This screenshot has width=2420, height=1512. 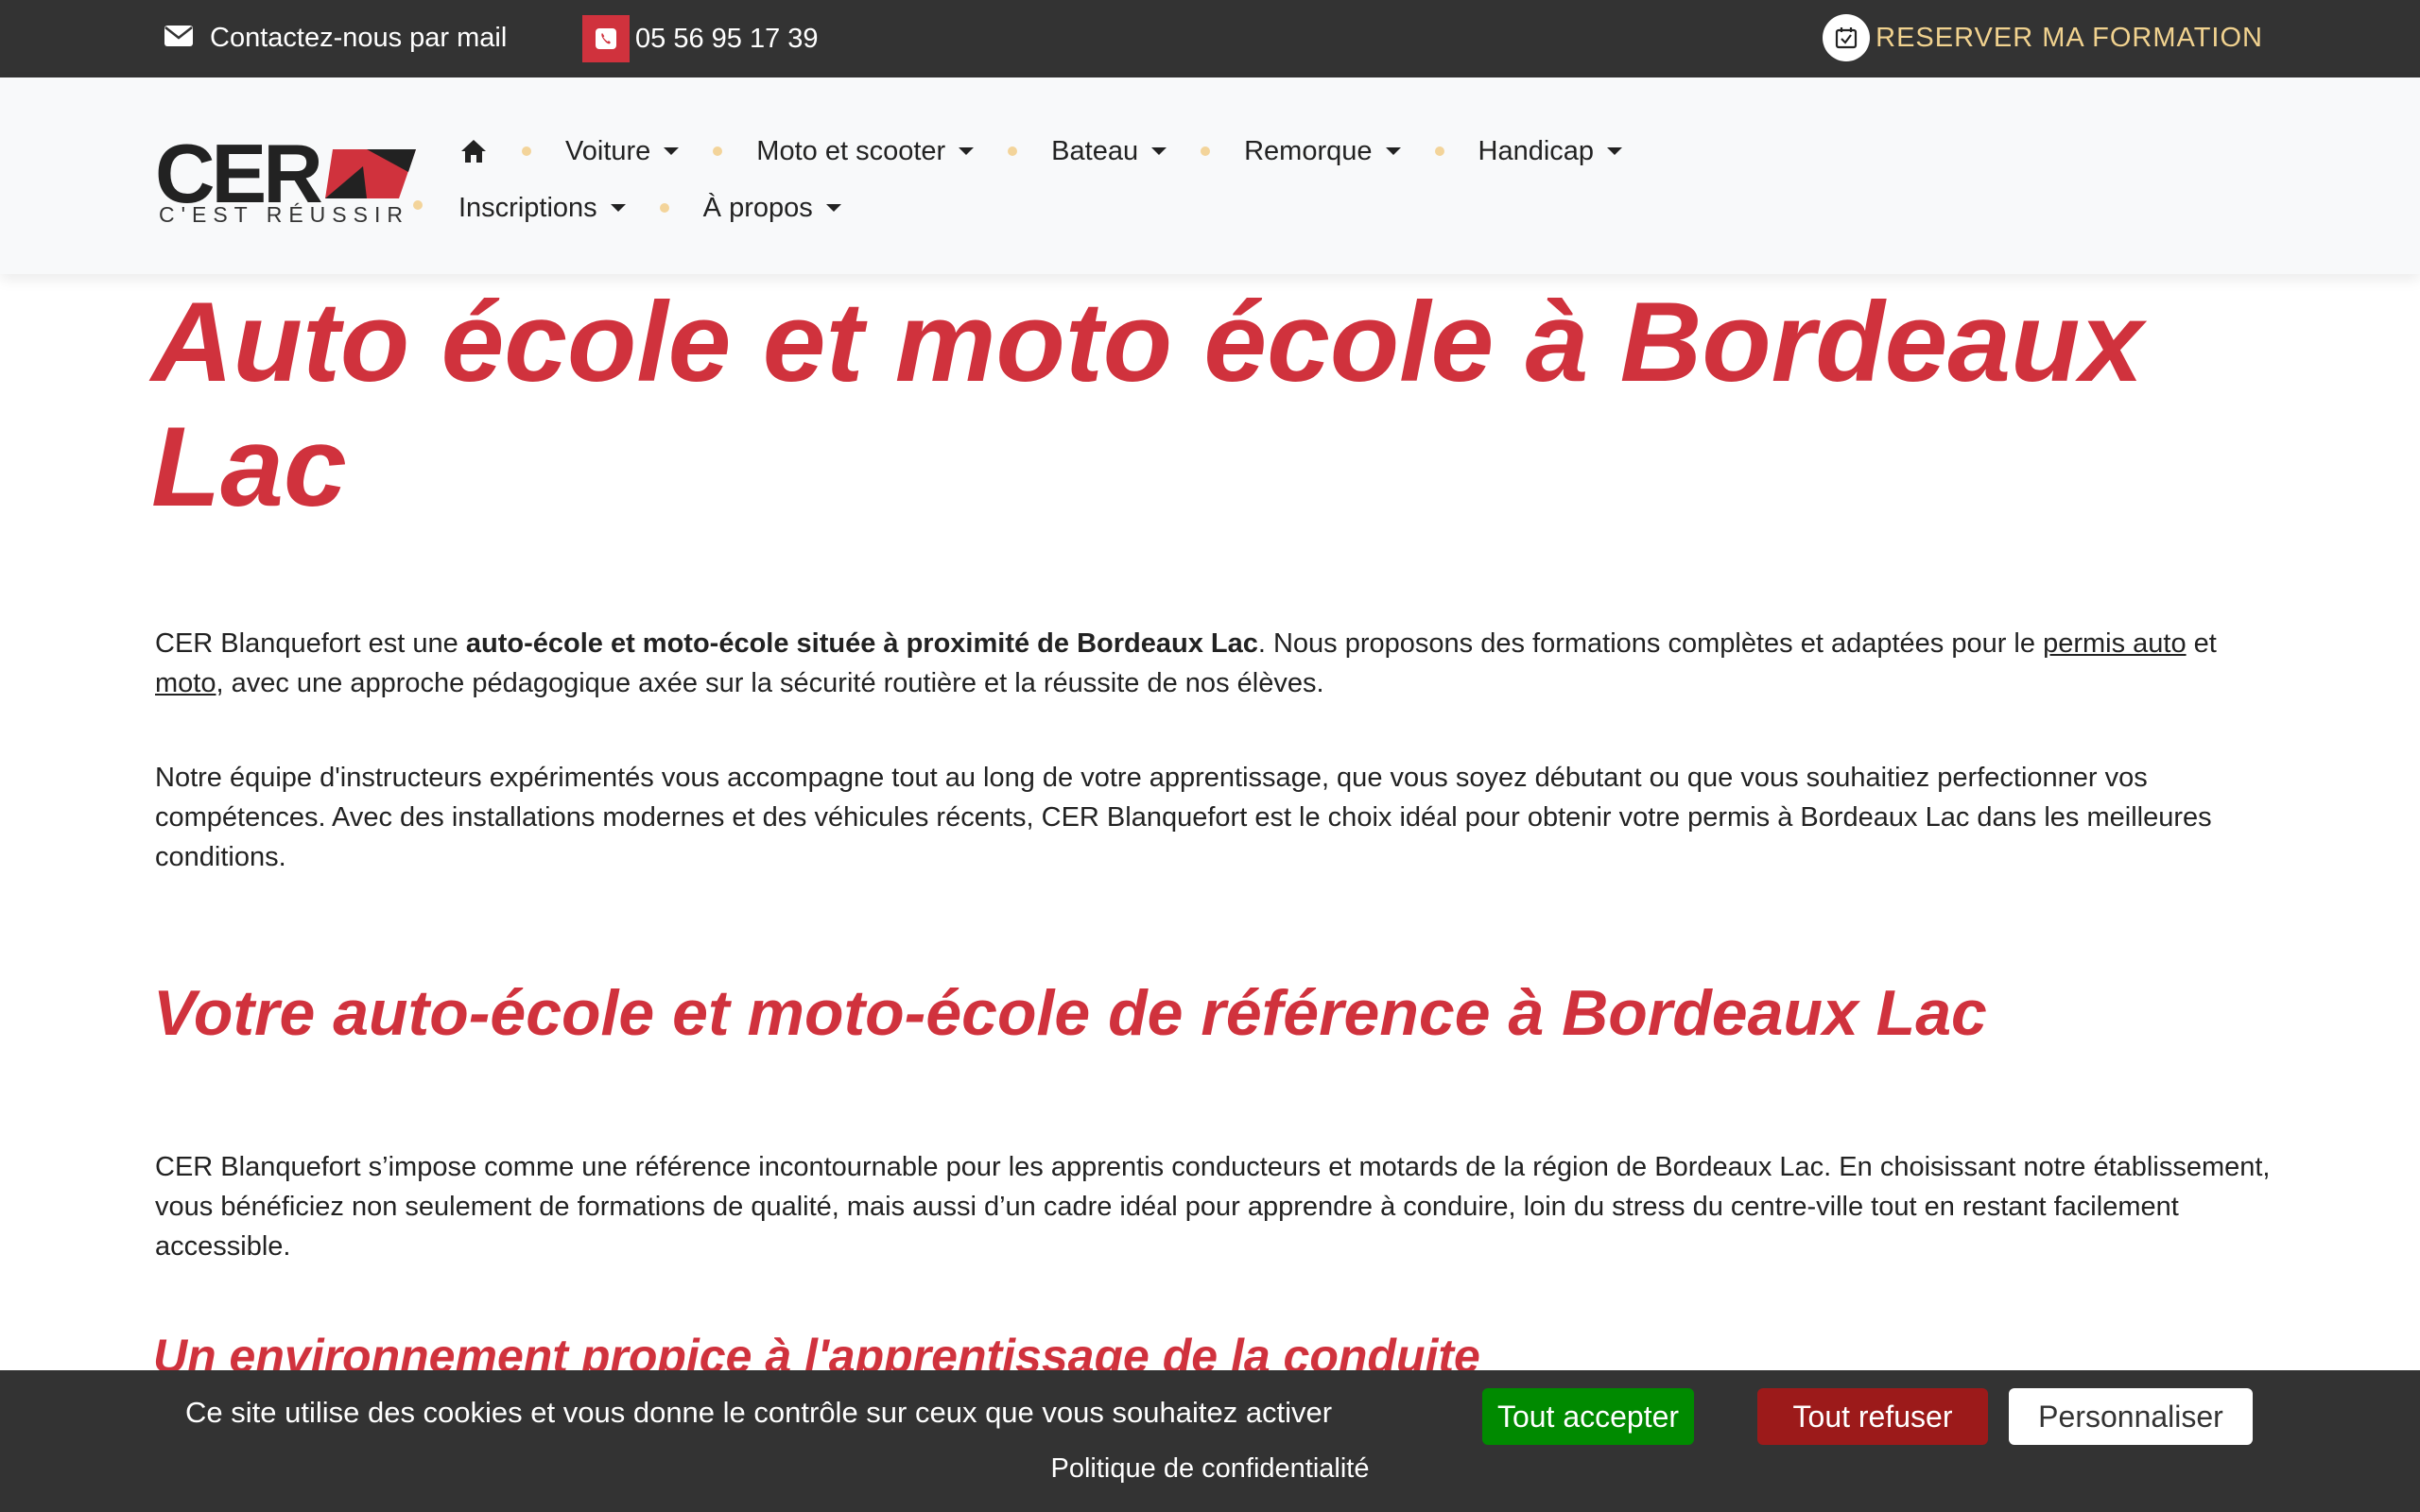 What do you see at coordinates (284, 214) in the screenshot?
I see `logo-tagline: C'EST RÉUSSIR` at bounding box center [284, 214].